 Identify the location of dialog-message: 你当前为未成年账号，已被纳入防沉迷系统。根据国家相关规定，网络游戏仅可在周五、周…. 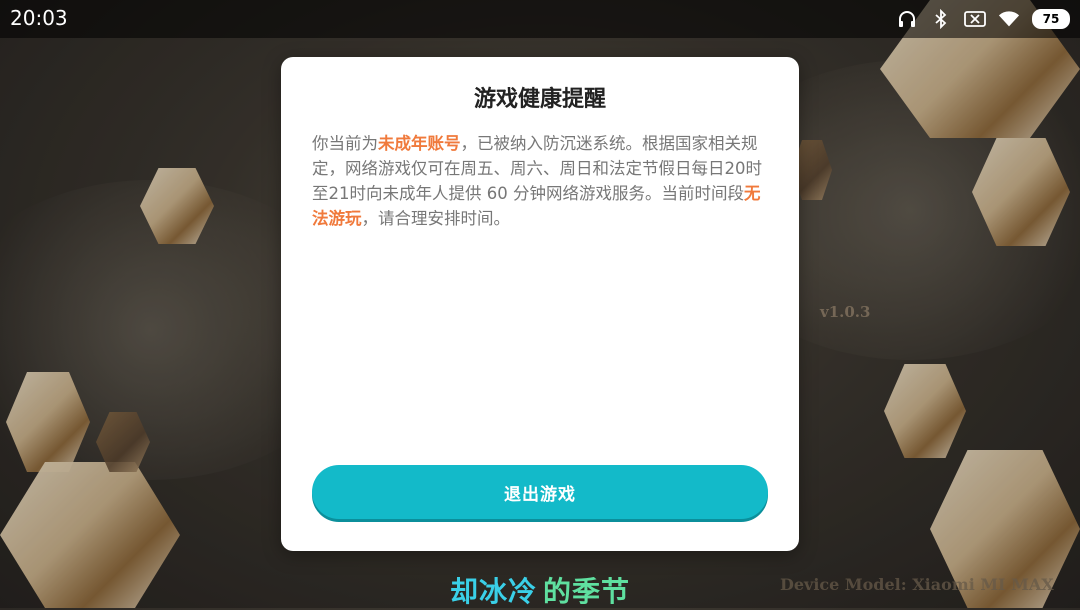
(543, 181).